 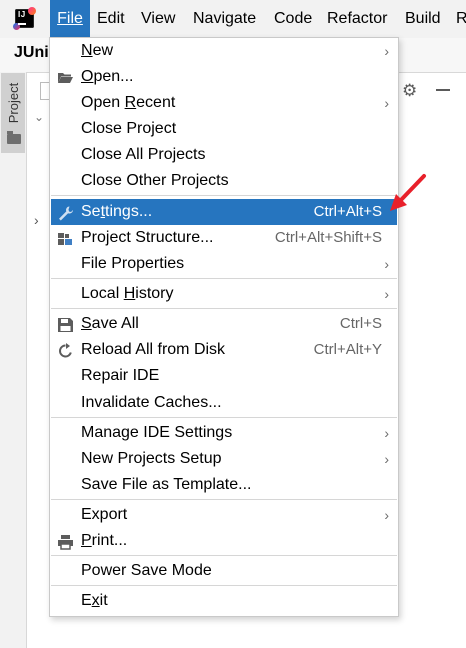 I want to click on menu-code-label: Code, so click(x=293, y=18).